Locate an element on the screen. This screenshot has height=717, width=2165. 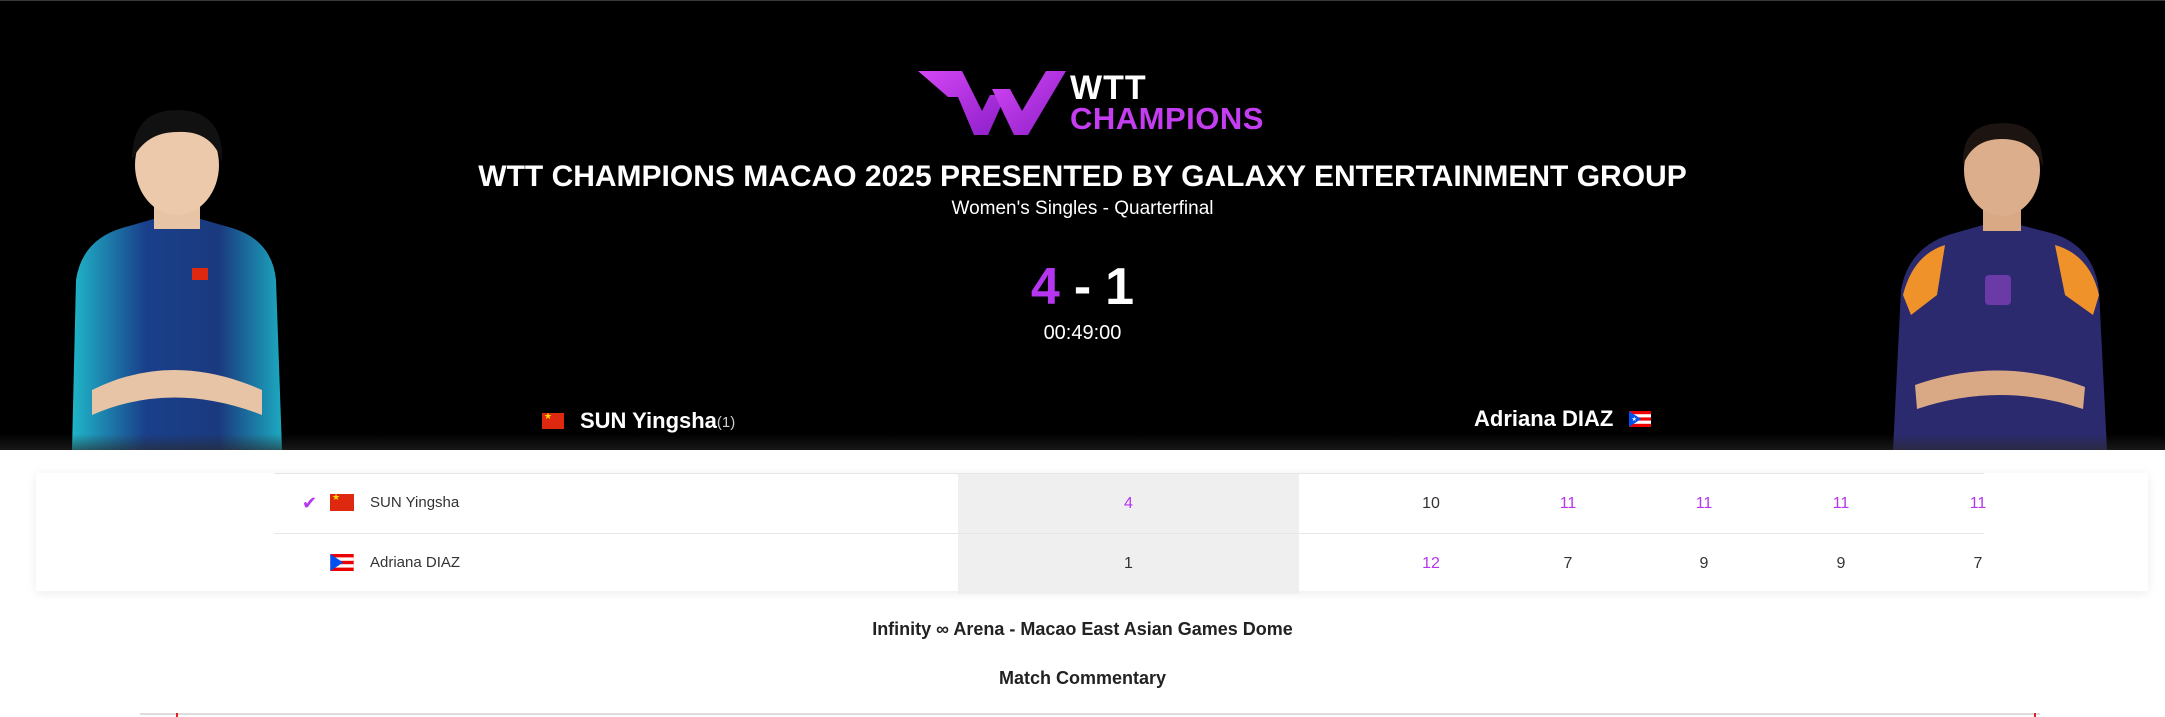
wtt-logo-mark-icon is located at coordinates (992, 103).